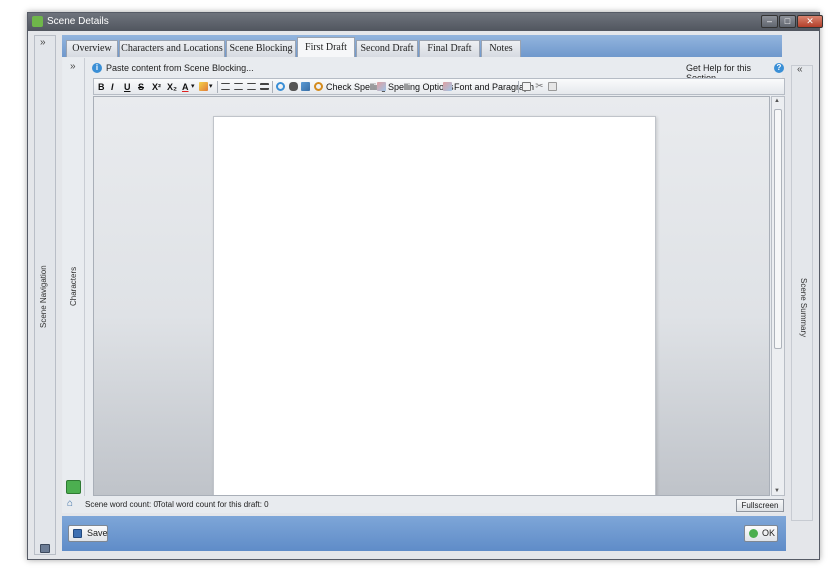 The height and width of the screenshot is (575, 837). What do you see at coordinates (381, 86) in the screenshot?
I see `spelling-options-icon` at bounding box center [381, 86].